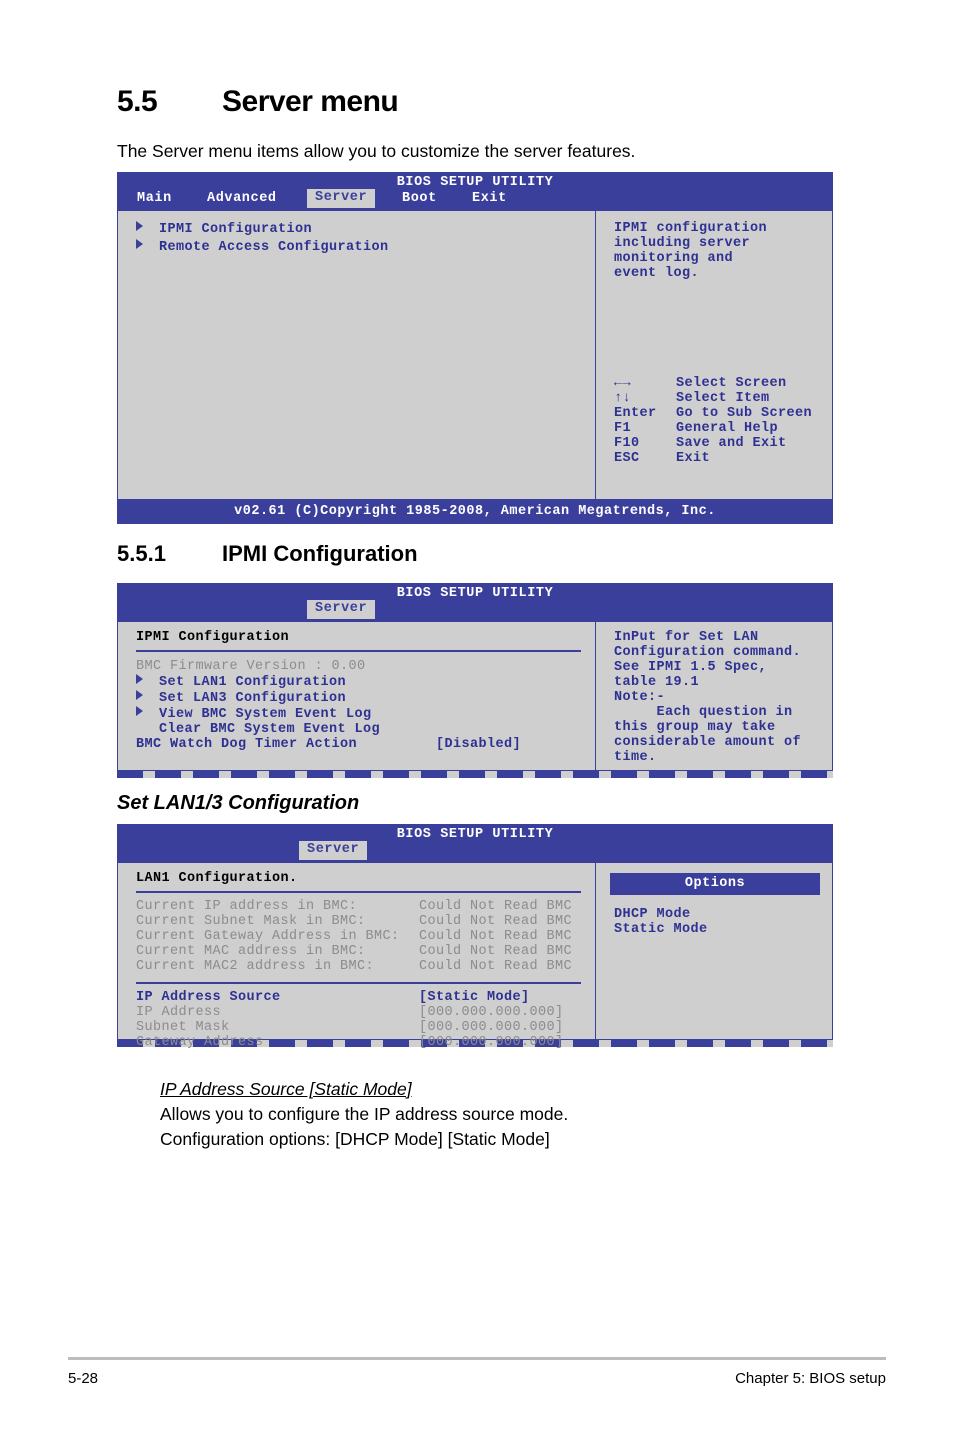 Image resolution: width=954 pixels, height=1438 pixels. What do you see at coordinates (419, 198) in the screenshot?
I see `menu-item-boot: Boot` at bounding box center [419, 198].